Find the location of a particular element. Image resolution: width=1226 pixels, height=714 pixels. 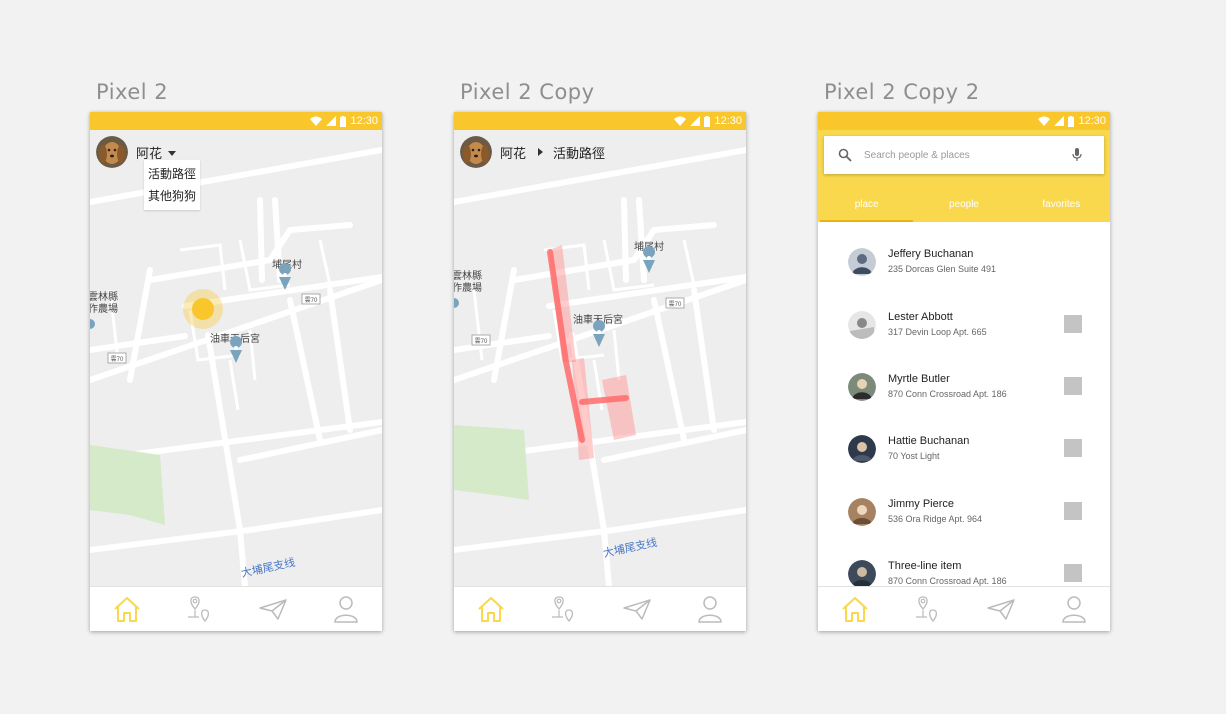

user-selector: 阿花 活動路徑 is located at coordinates (532, 152).